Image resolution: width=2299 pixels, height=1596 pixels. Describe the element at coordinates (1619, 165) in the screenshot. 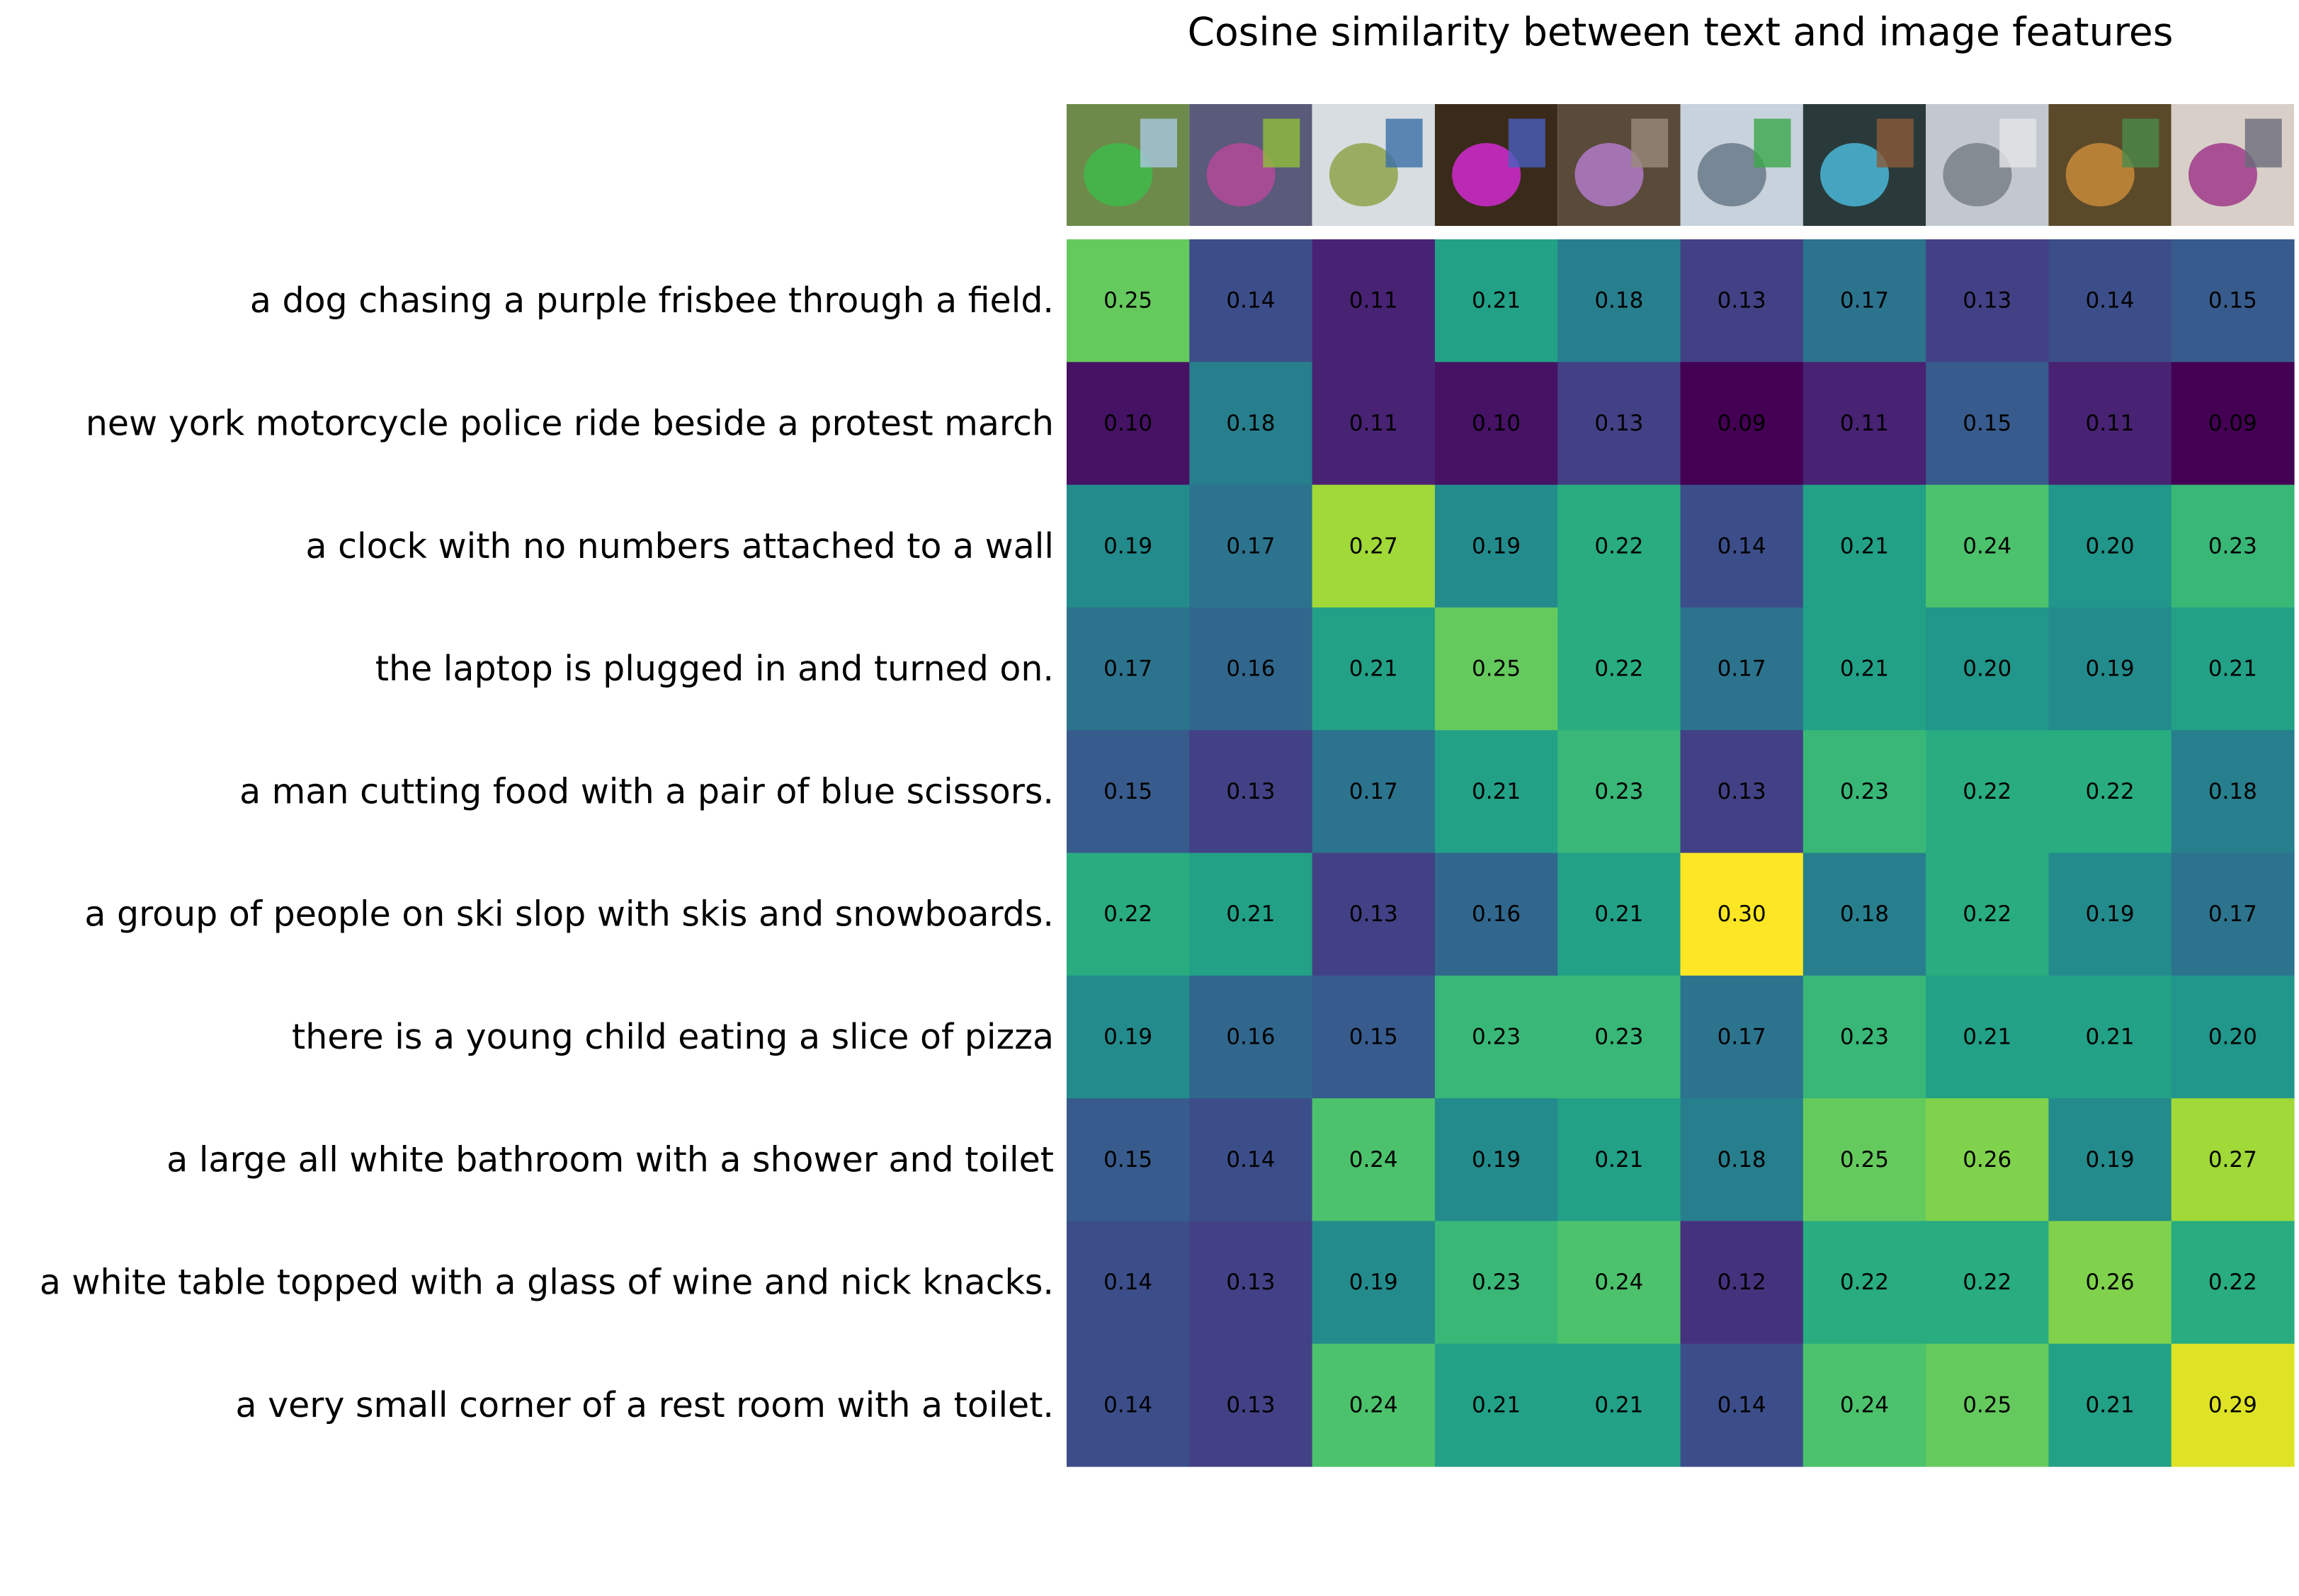

I see `scissors-thumbnail` at that location.